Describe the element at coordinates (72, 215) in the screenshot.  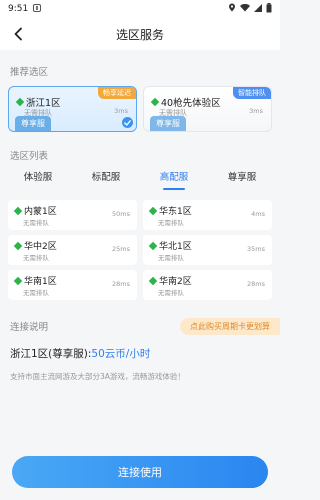
I see `server-card: 内蒙1区 无需排队 50ms` at that location.